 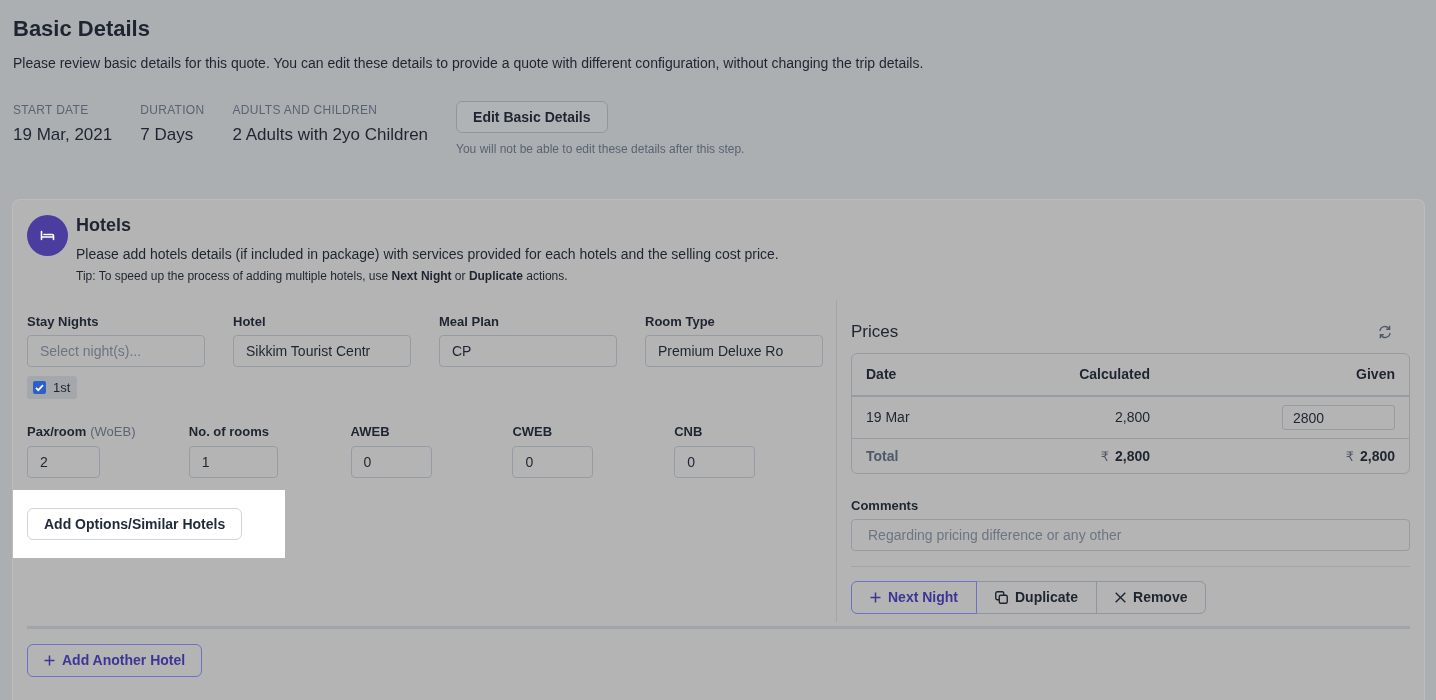 I want to click on input-field: Sikkim Tourist Centr, so click(x=322, y=351).